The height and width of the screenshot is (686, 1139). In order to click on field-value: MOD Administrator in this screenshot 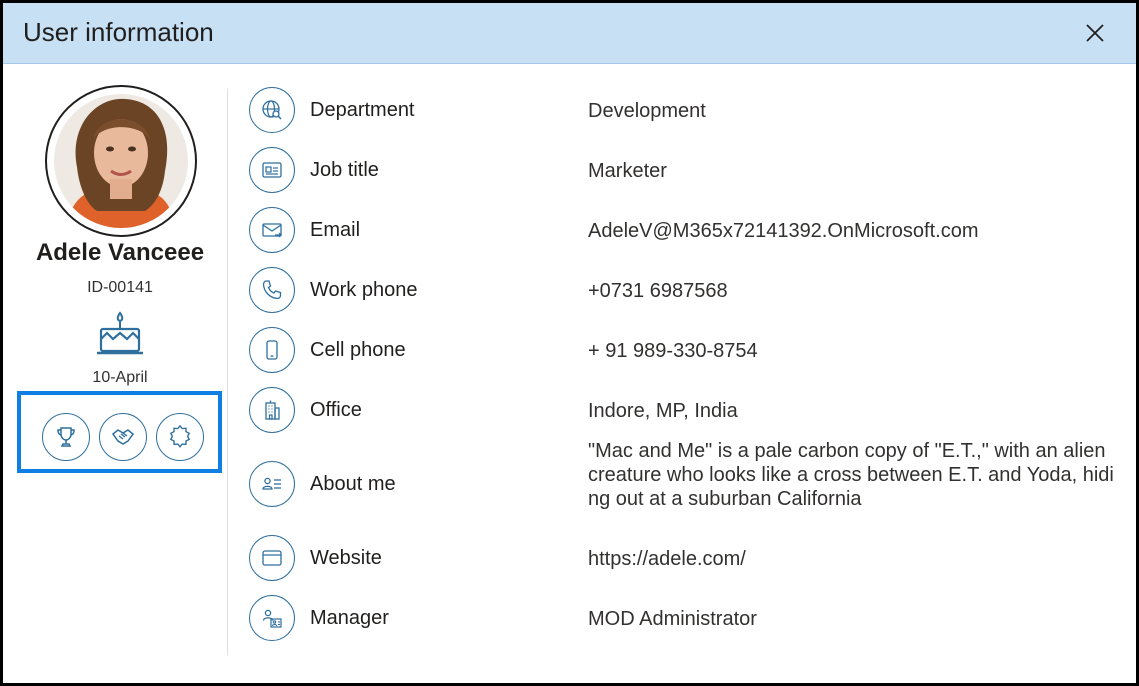, I will do `click(672, 619)`.